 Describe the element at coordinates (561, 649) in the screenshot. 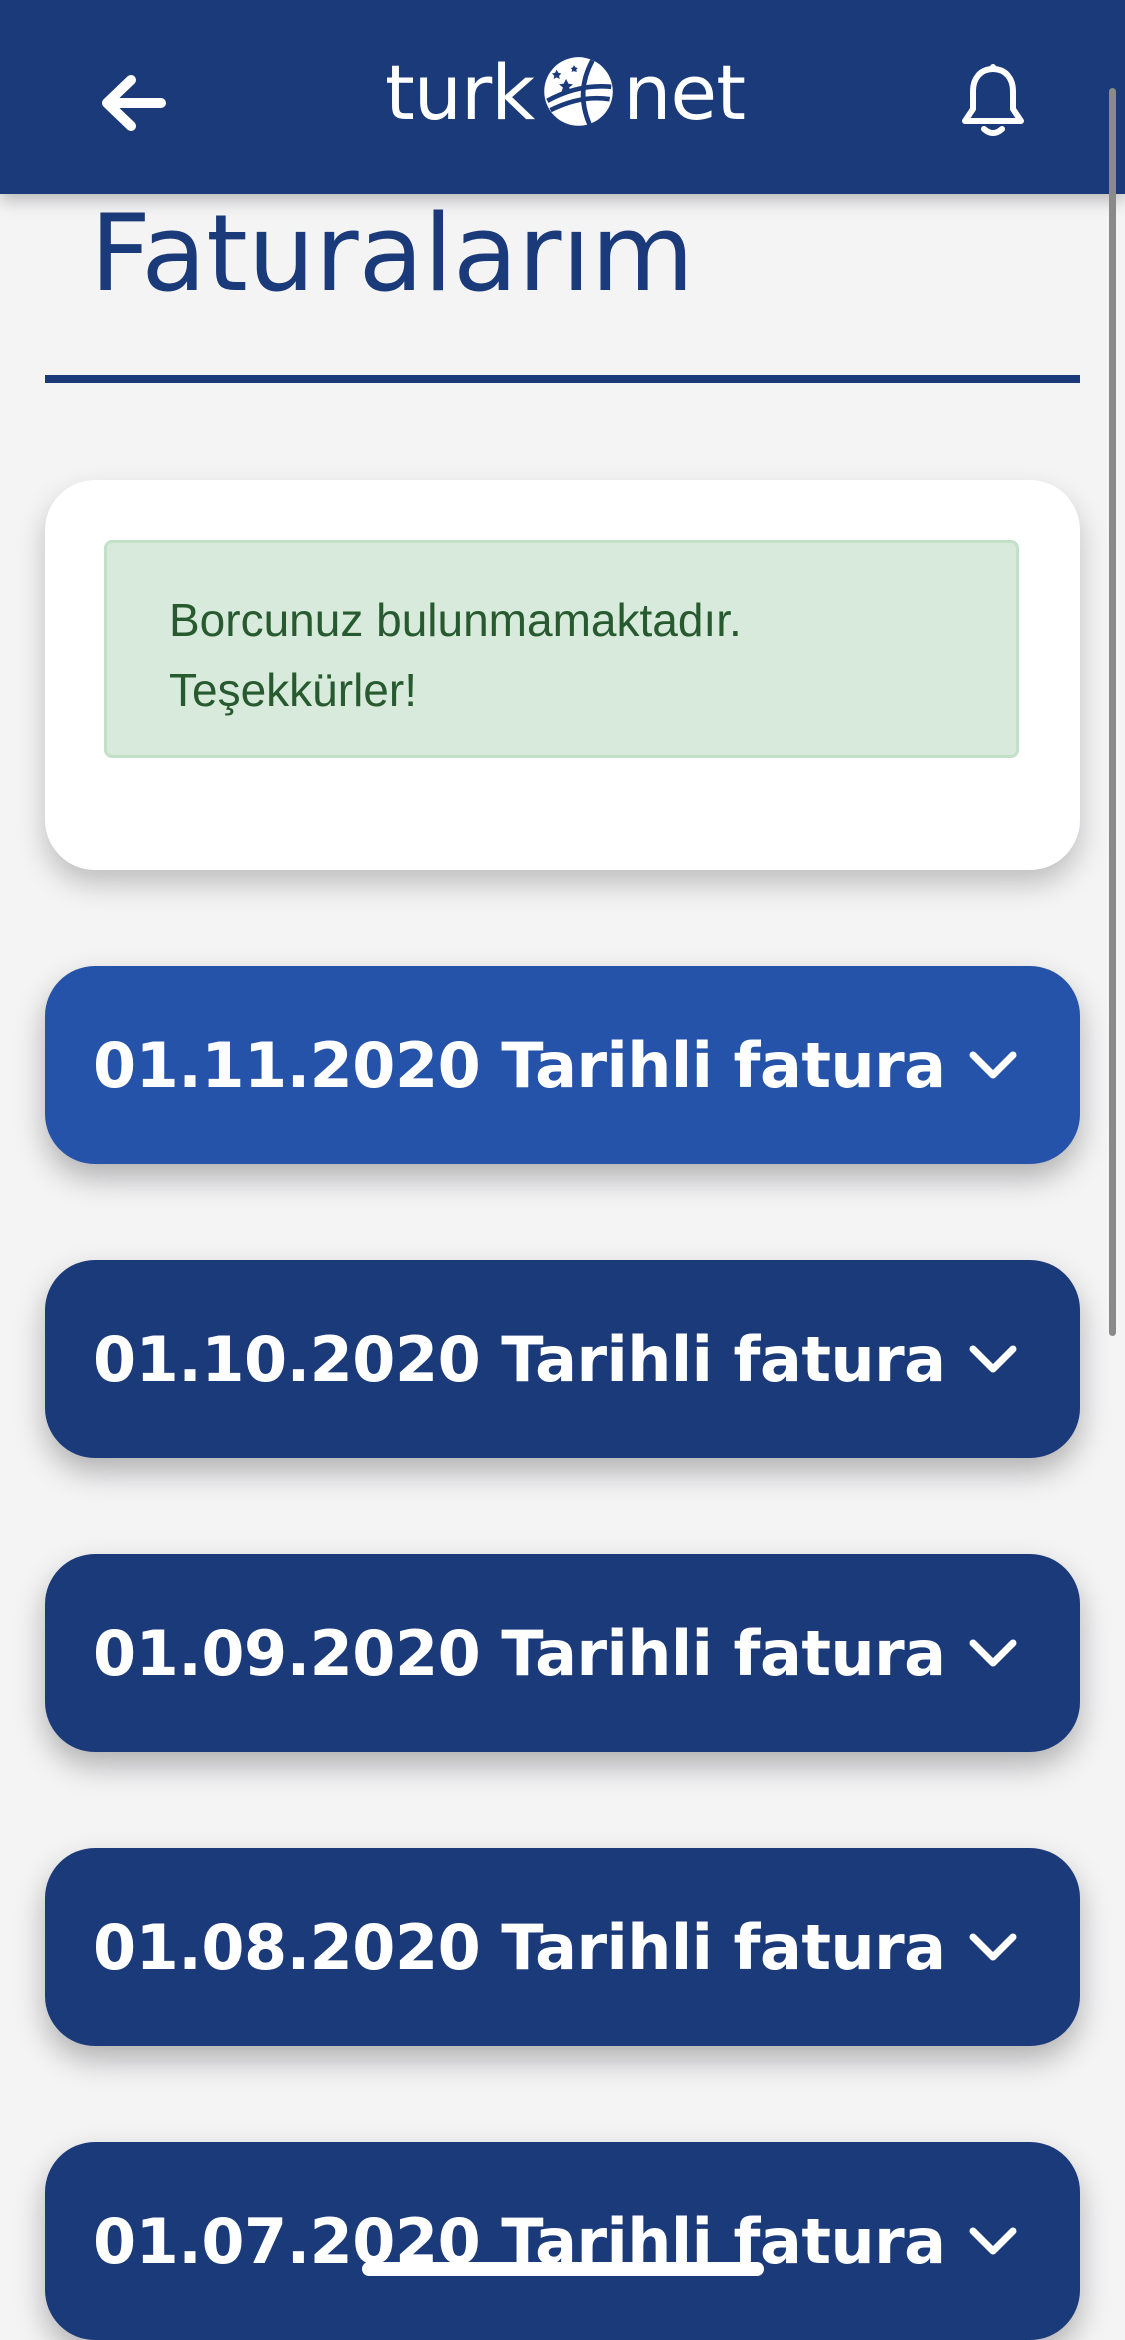

I see `no-debt-alert: Borcunuz bulunmamaktadır. Teşekkürler!` at that location.